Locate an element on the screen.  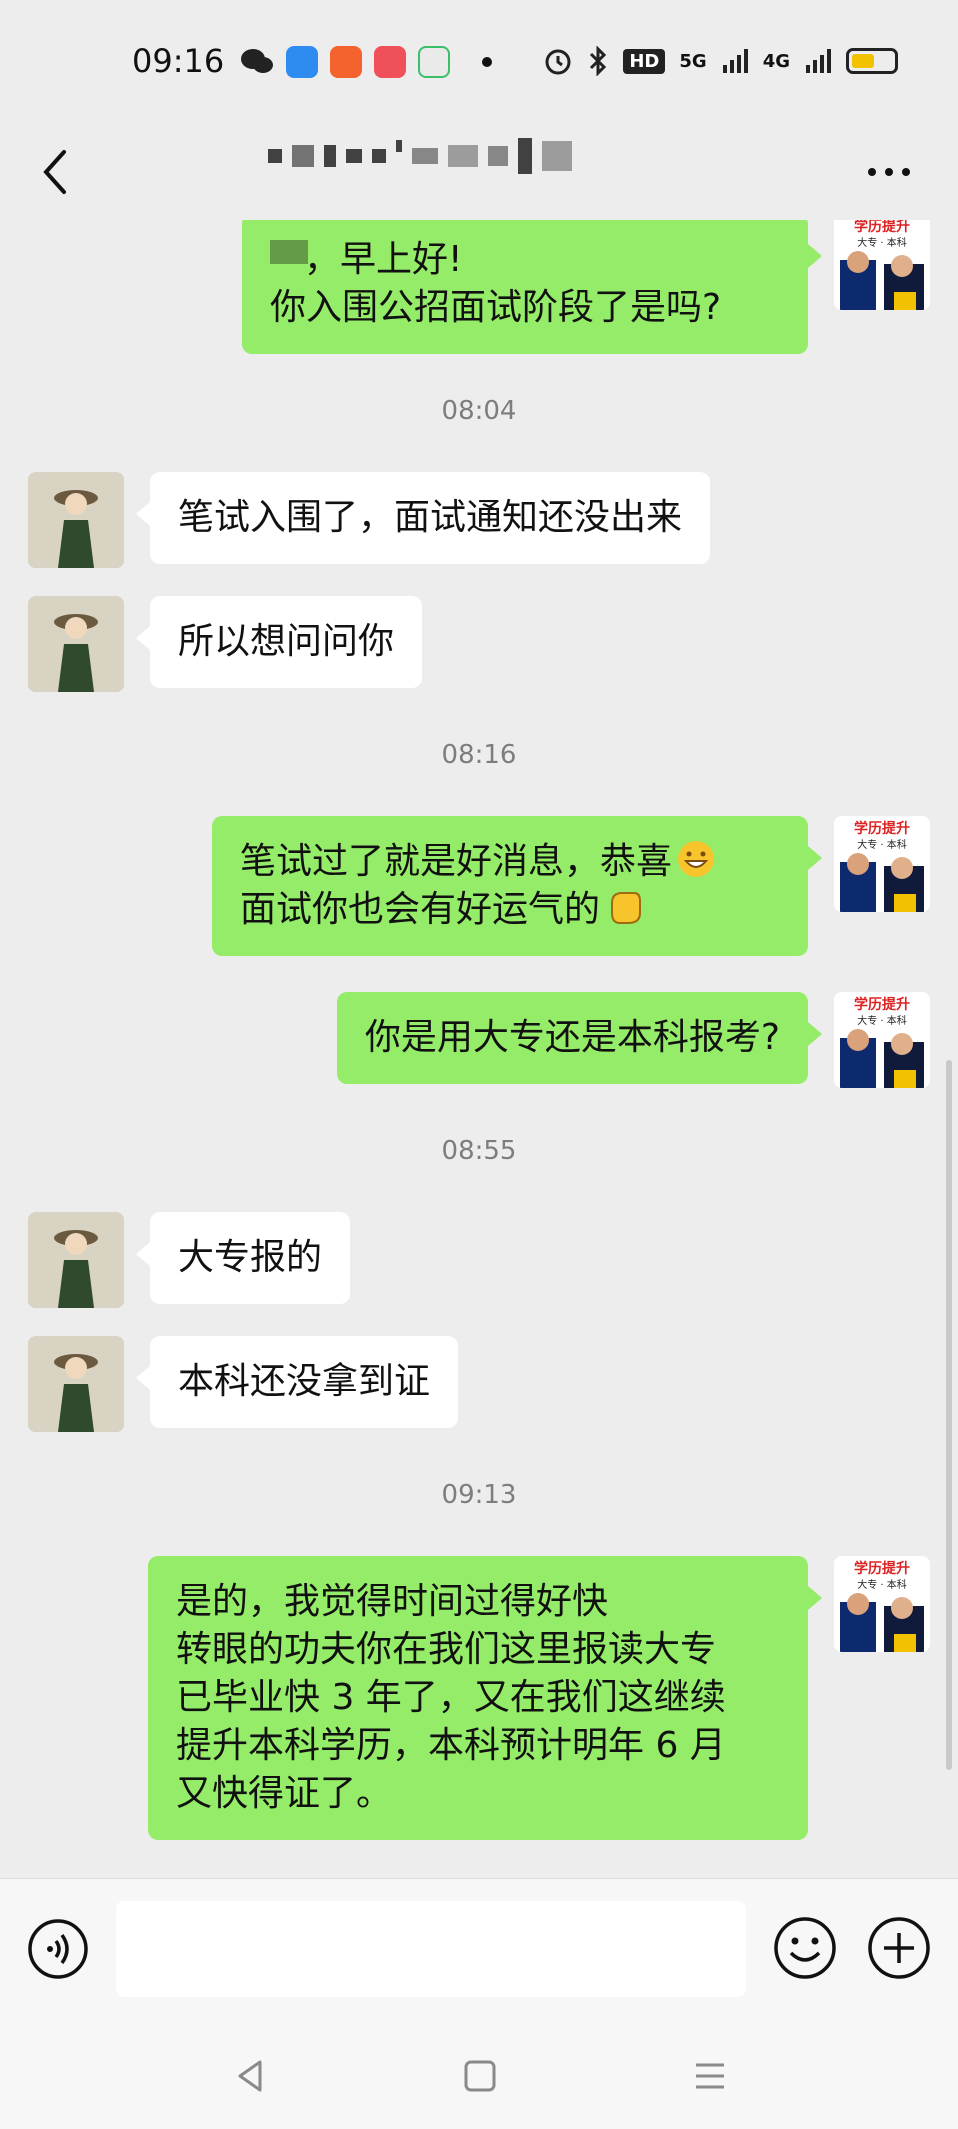
message-7-line-1: 本科还没拿到证 is located at coordinates (304, 1381).